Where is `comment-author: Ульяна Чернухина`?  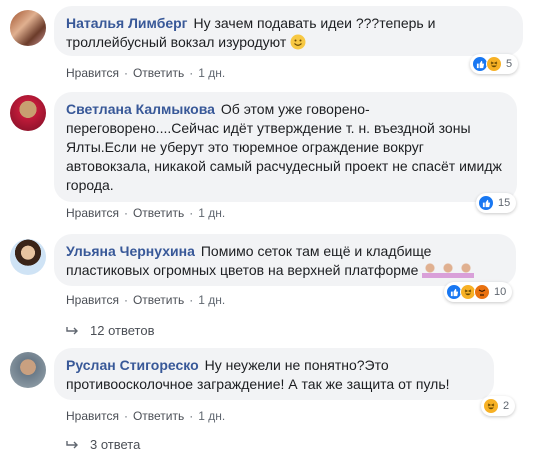
comment-author: Ульяна Чернухина is located at coordinates (130, 251).